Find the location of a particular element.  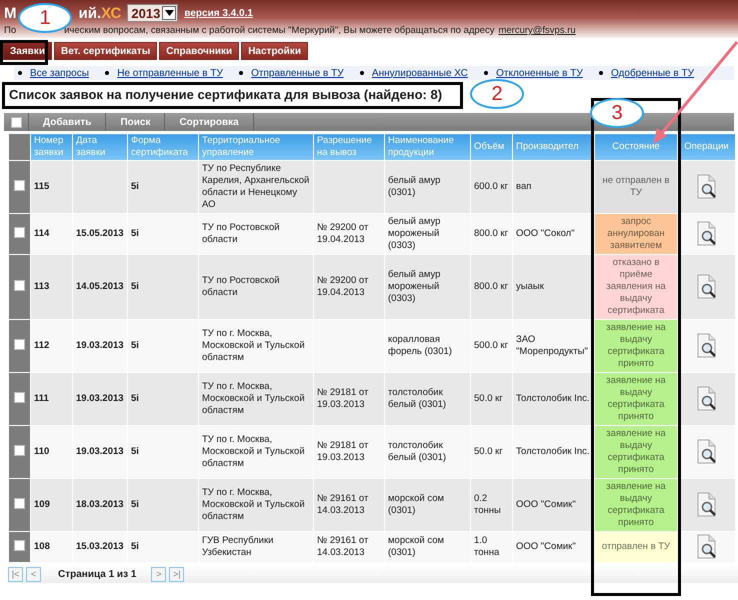

status-cell: отправлен в ТУ is located at coordinates (636, 547).